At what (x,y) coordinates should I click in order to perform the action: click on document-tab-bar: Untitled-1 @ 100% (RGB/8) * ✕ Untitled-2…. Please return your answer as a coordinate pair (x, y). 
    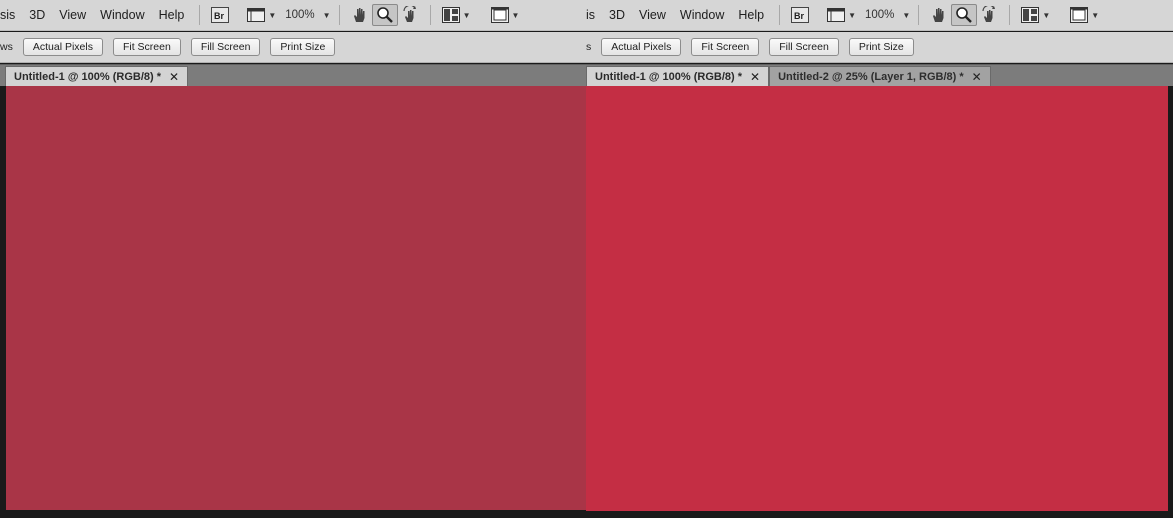
    Looking at the image, I should click on (879, 75).